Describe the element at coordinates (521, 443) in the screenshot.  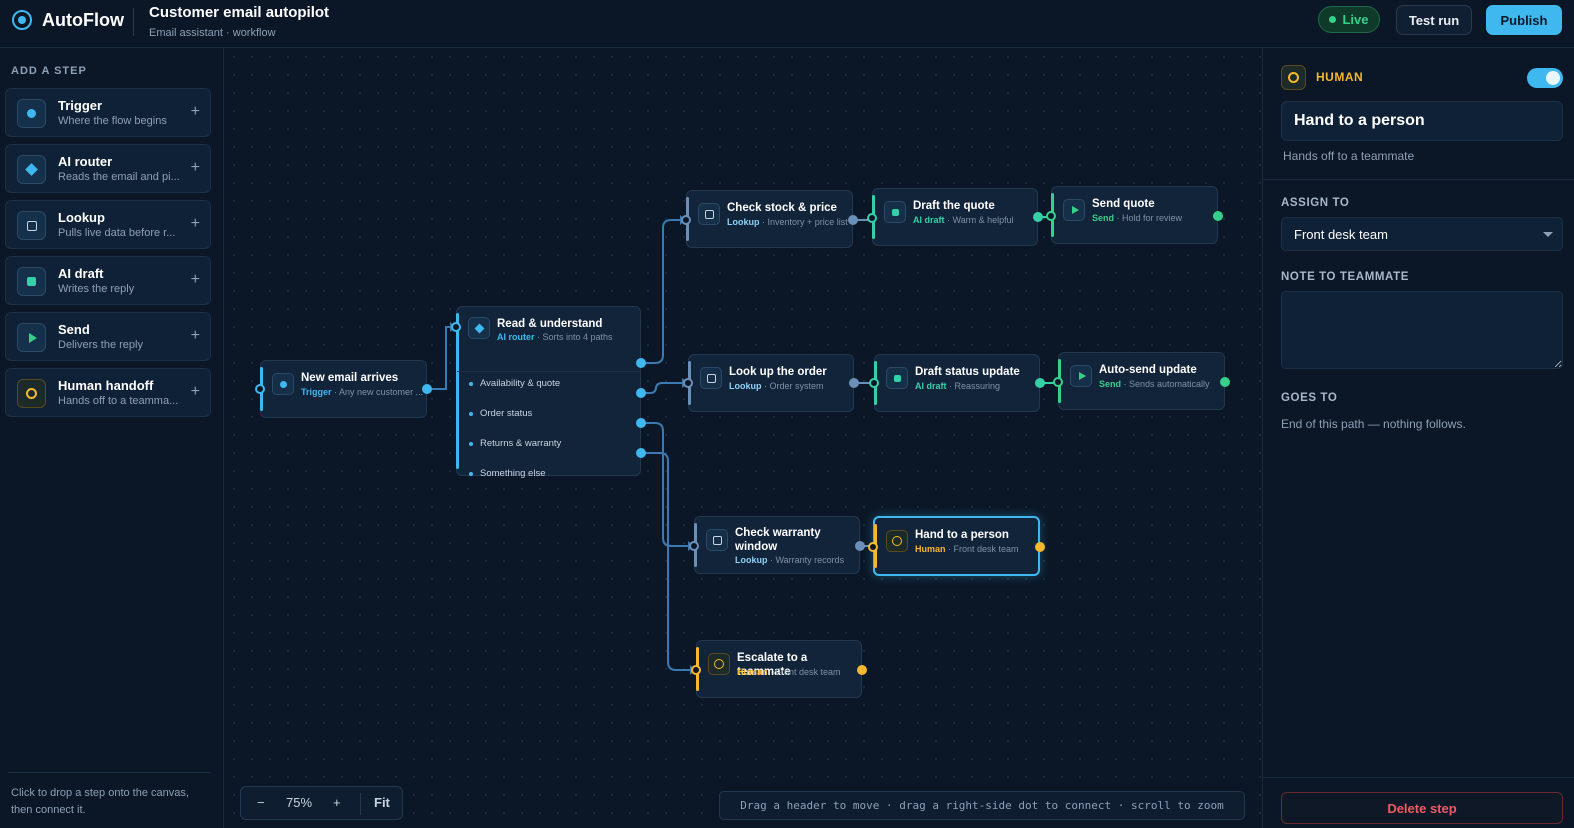
I see `route-label: Returns & warranty` at that location.